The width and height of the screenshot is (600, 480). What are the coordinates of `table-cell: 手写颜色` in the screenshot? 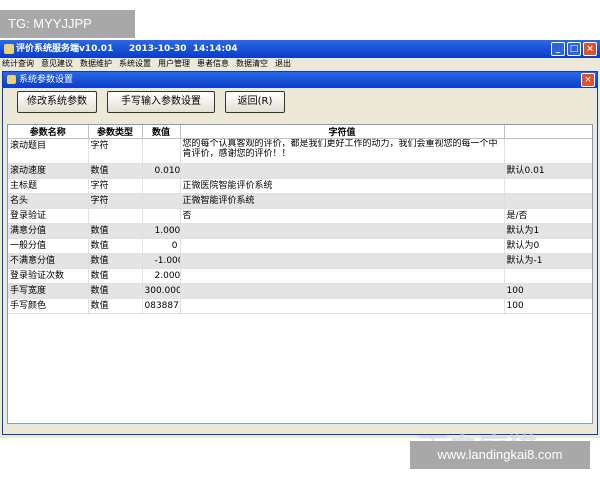 It's located at (48, 306).